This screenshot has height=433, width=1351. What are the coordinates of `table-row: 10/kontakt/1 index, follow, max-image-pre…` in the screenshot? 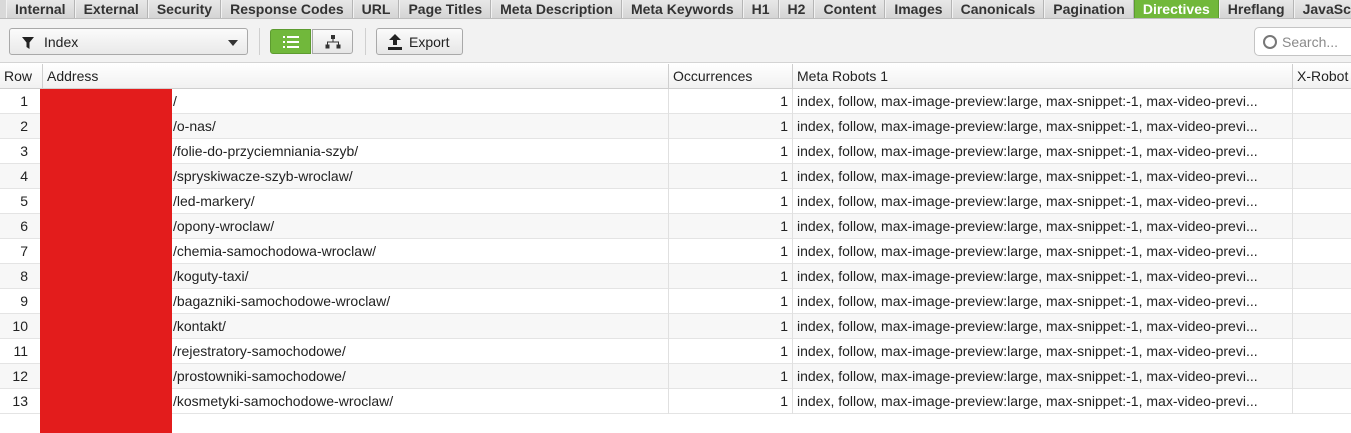 It's located at (675, 326).